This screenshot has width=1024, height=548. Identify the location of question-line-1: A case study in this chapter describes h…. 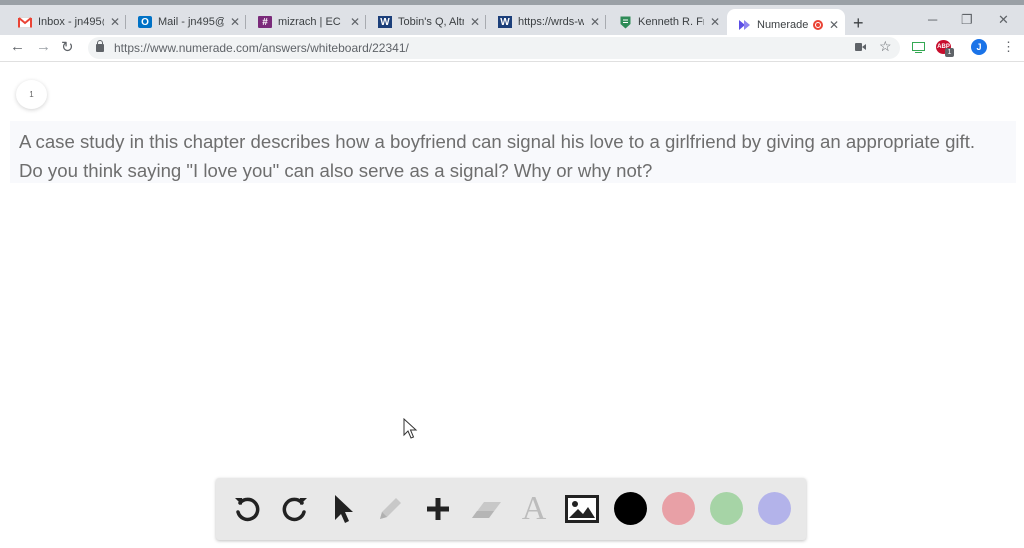
(497, 141).